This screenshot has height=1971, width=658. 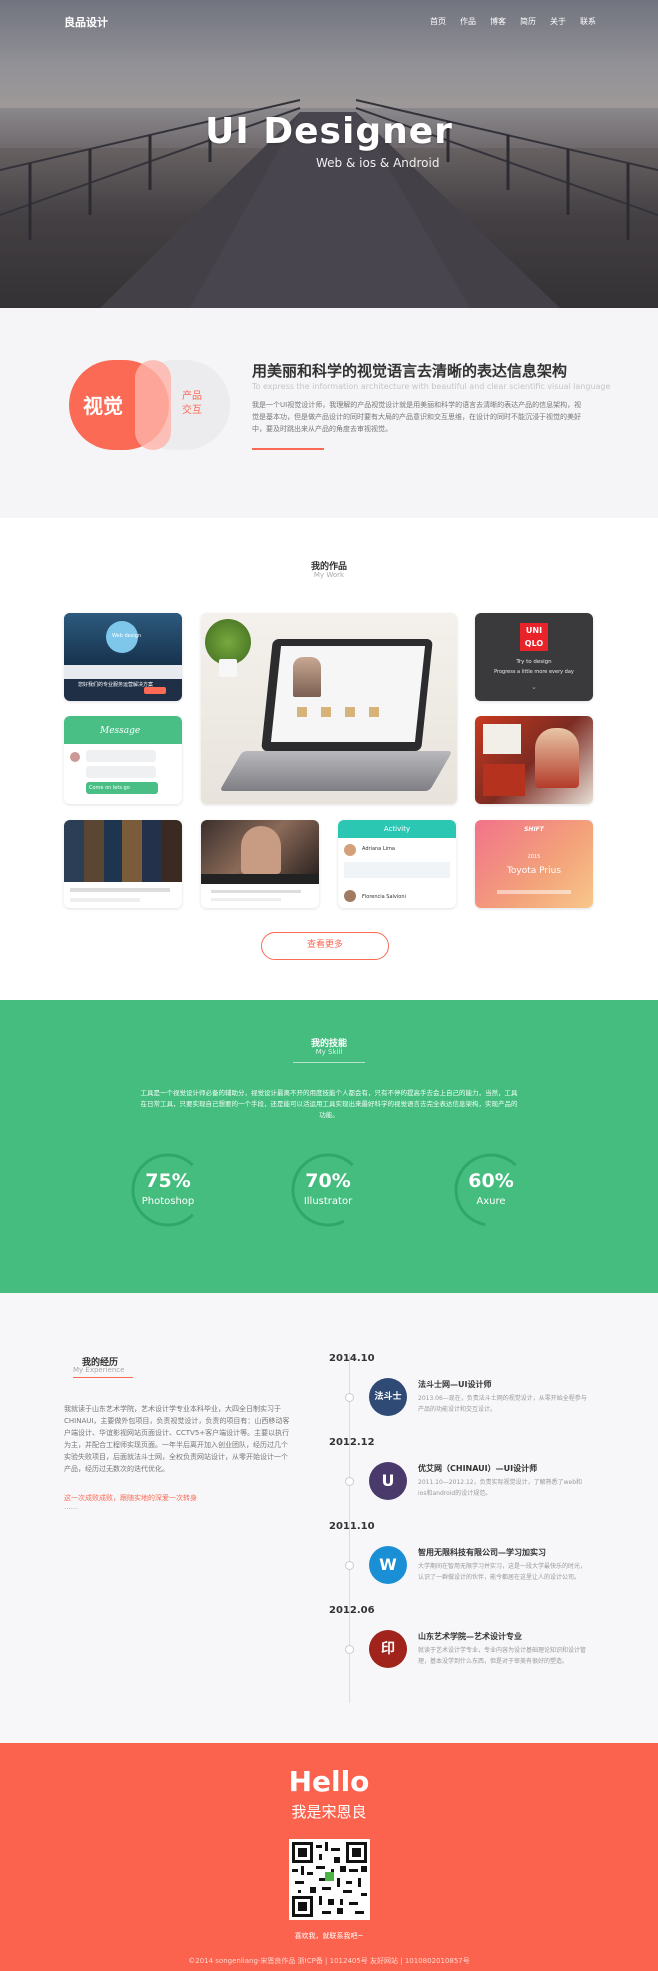 What do you see at coordinates (378, 163) in the screenshot?
I see `hero-subtitle: Web & ios & Android` at bounding box center [378, 163].